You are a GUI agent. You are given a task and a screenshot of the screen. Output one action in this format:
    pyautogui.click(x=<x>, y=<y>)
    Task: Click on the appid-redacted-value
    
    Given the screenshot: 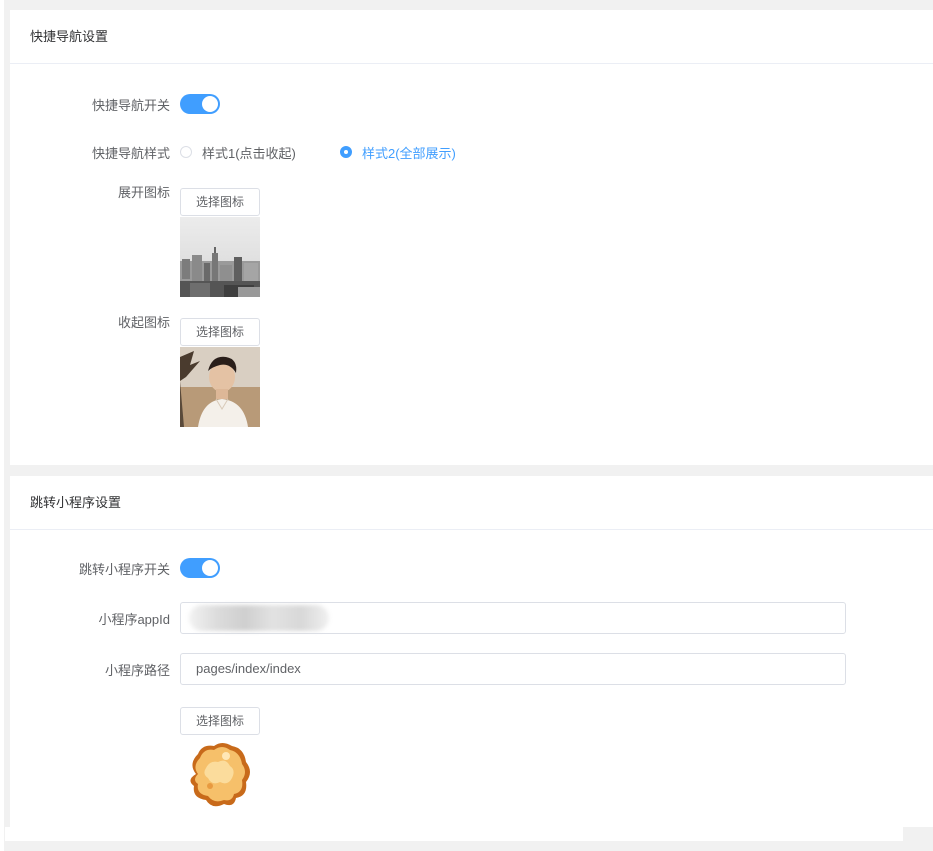 What is the action you would take?
    pyautogui.click(x=259, y=618)
    